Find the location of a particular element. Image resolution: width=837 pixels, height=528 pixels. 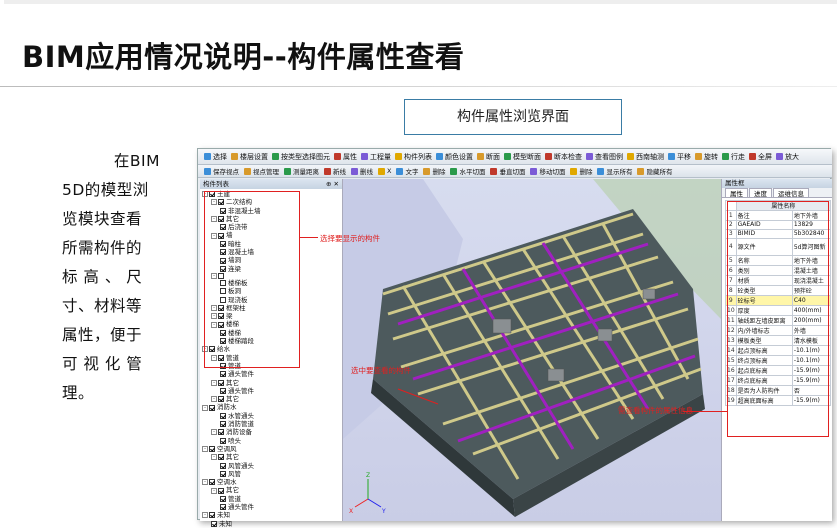

toolbar-button: 全屏 is located at coordinates (760, 157).